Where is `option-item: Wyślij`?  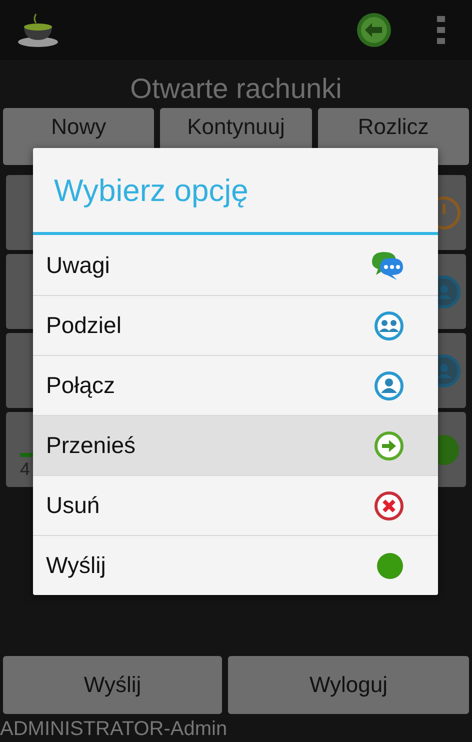 option-item: Wyślij is located at coordinates (235, 565).